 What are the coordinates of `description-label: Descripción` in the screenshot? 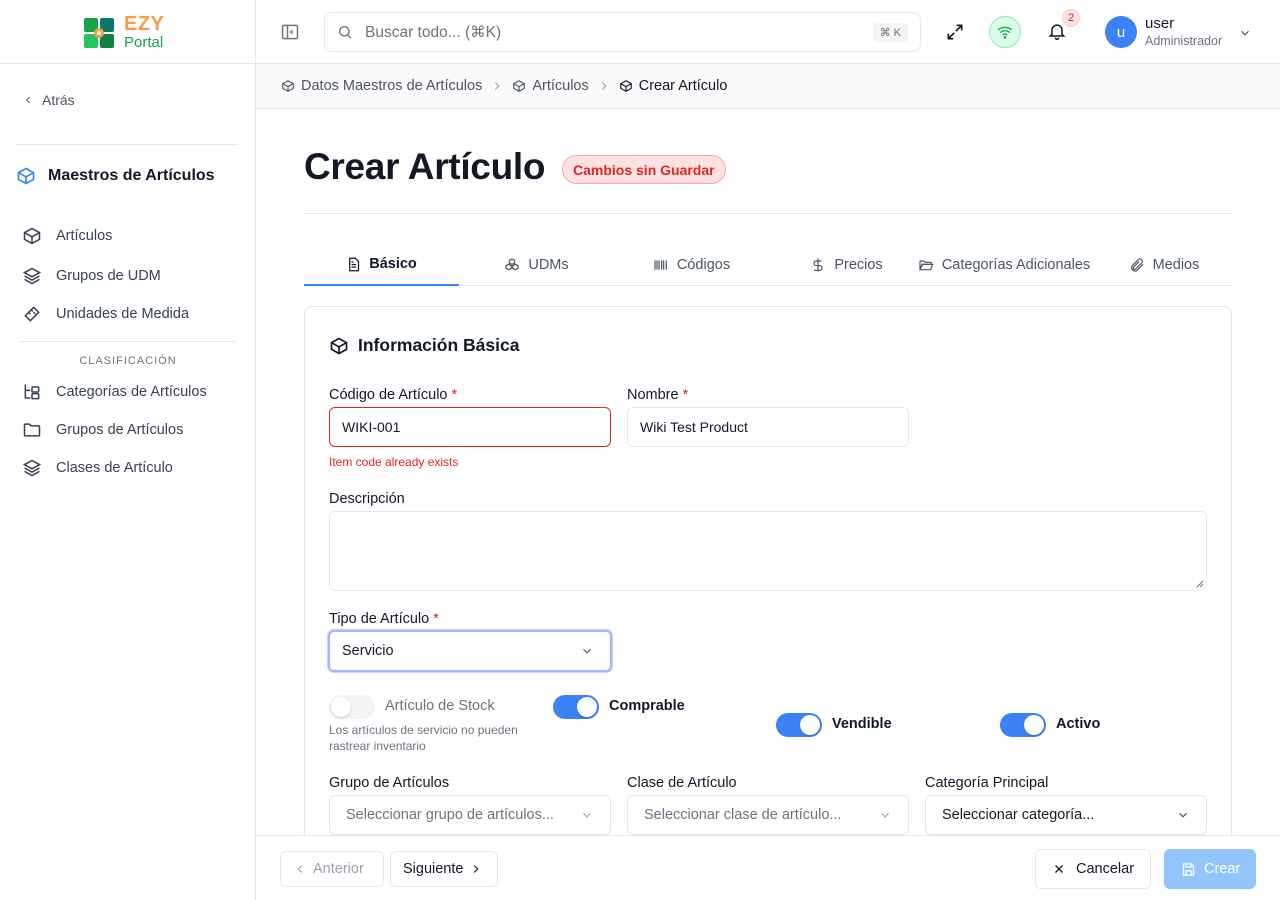 It's located at (367, 499).